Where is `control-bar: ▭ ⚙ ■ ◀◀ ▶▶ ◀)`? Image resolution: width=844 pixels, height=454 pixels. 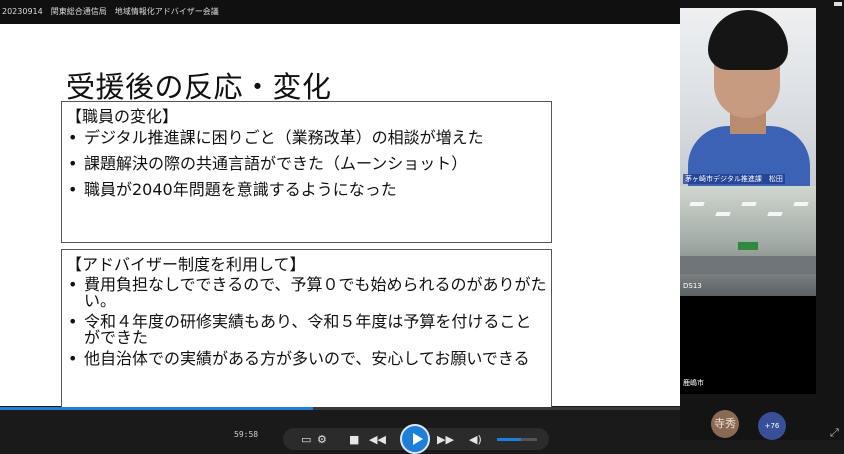
control-bar: ▭ ⚙ ■ ◀◀ ▶▶ ◀) is located at coordinates (416, 439).